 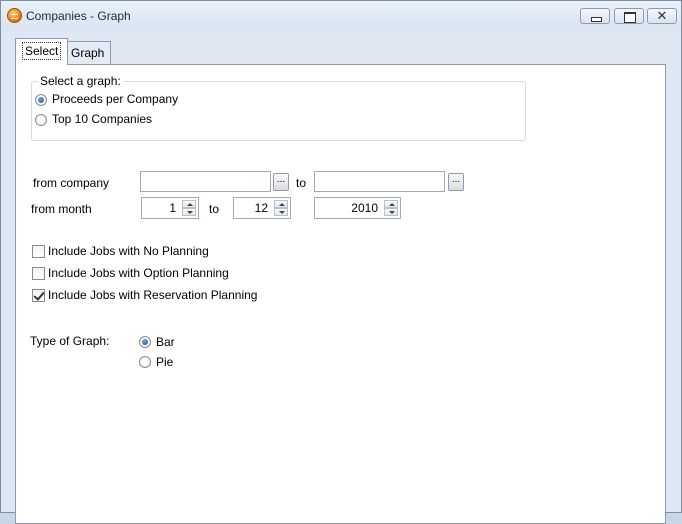 I want to click on to-month-label: to, so click(x=214, y=209).